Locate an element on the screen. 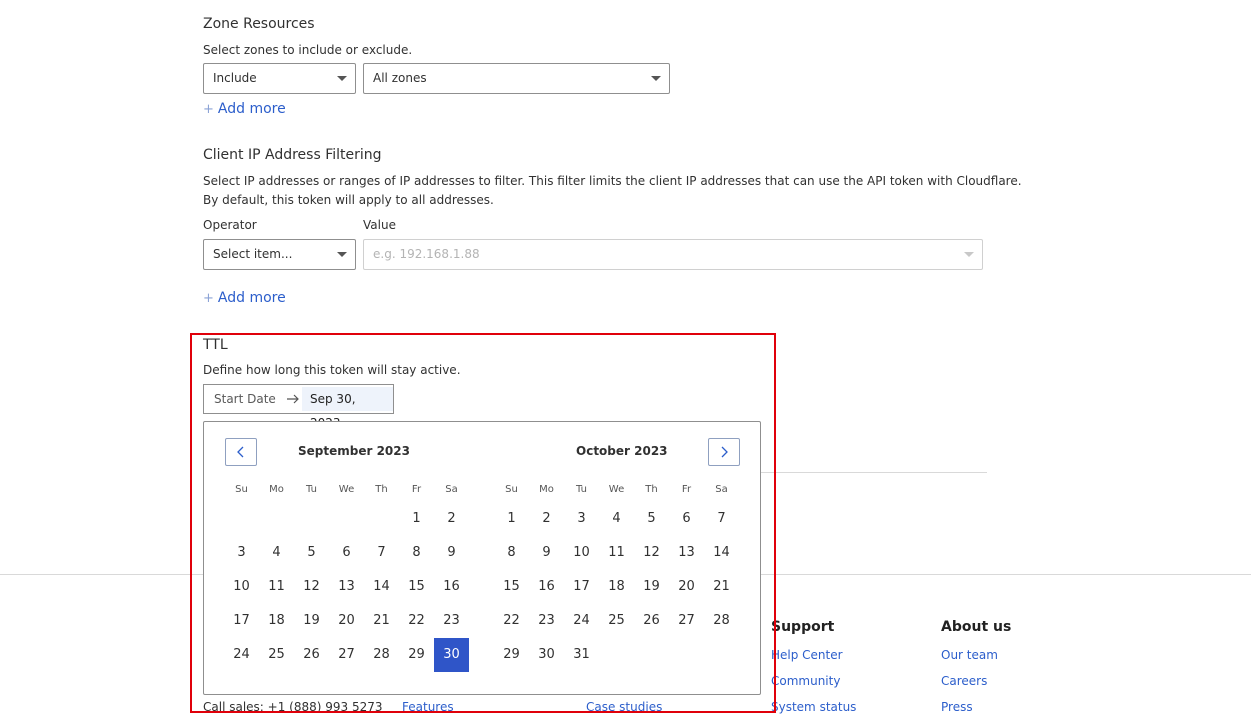 This screenshot has height=727, width=1251. calendar-day-september-25: 25 is located at coordinates (276, 655).